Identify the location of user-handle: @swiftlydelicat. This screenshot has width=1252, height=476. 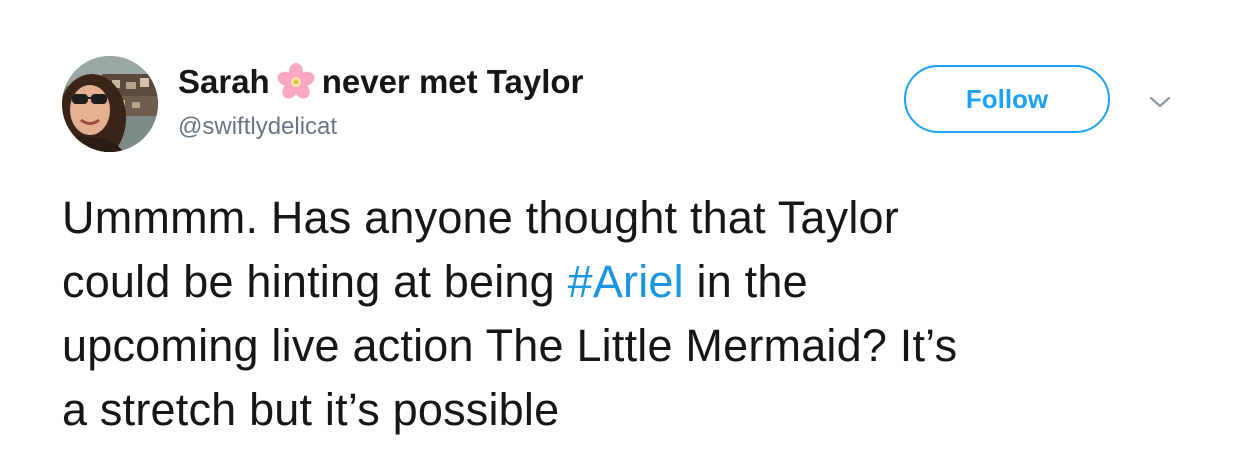
(380, 127).